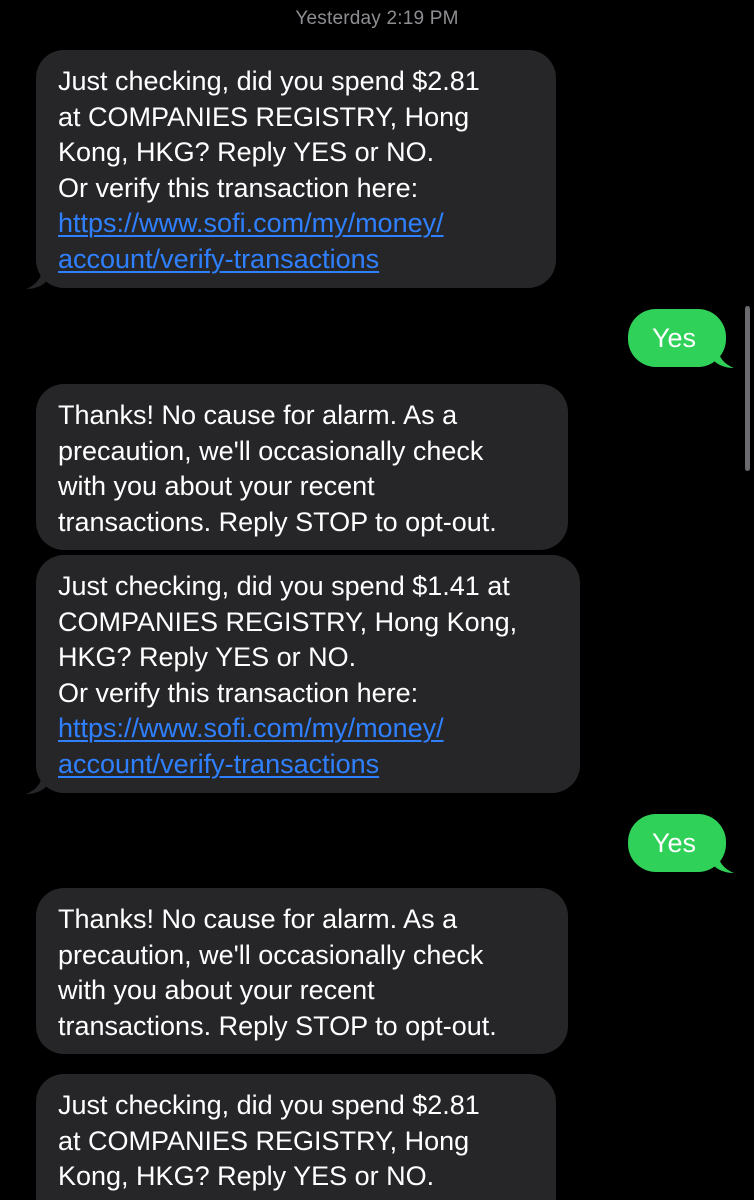  What do you see at coordinates (747, 388) in the screenshot?
I see `scrollbar` at bounding box center [747, 388].